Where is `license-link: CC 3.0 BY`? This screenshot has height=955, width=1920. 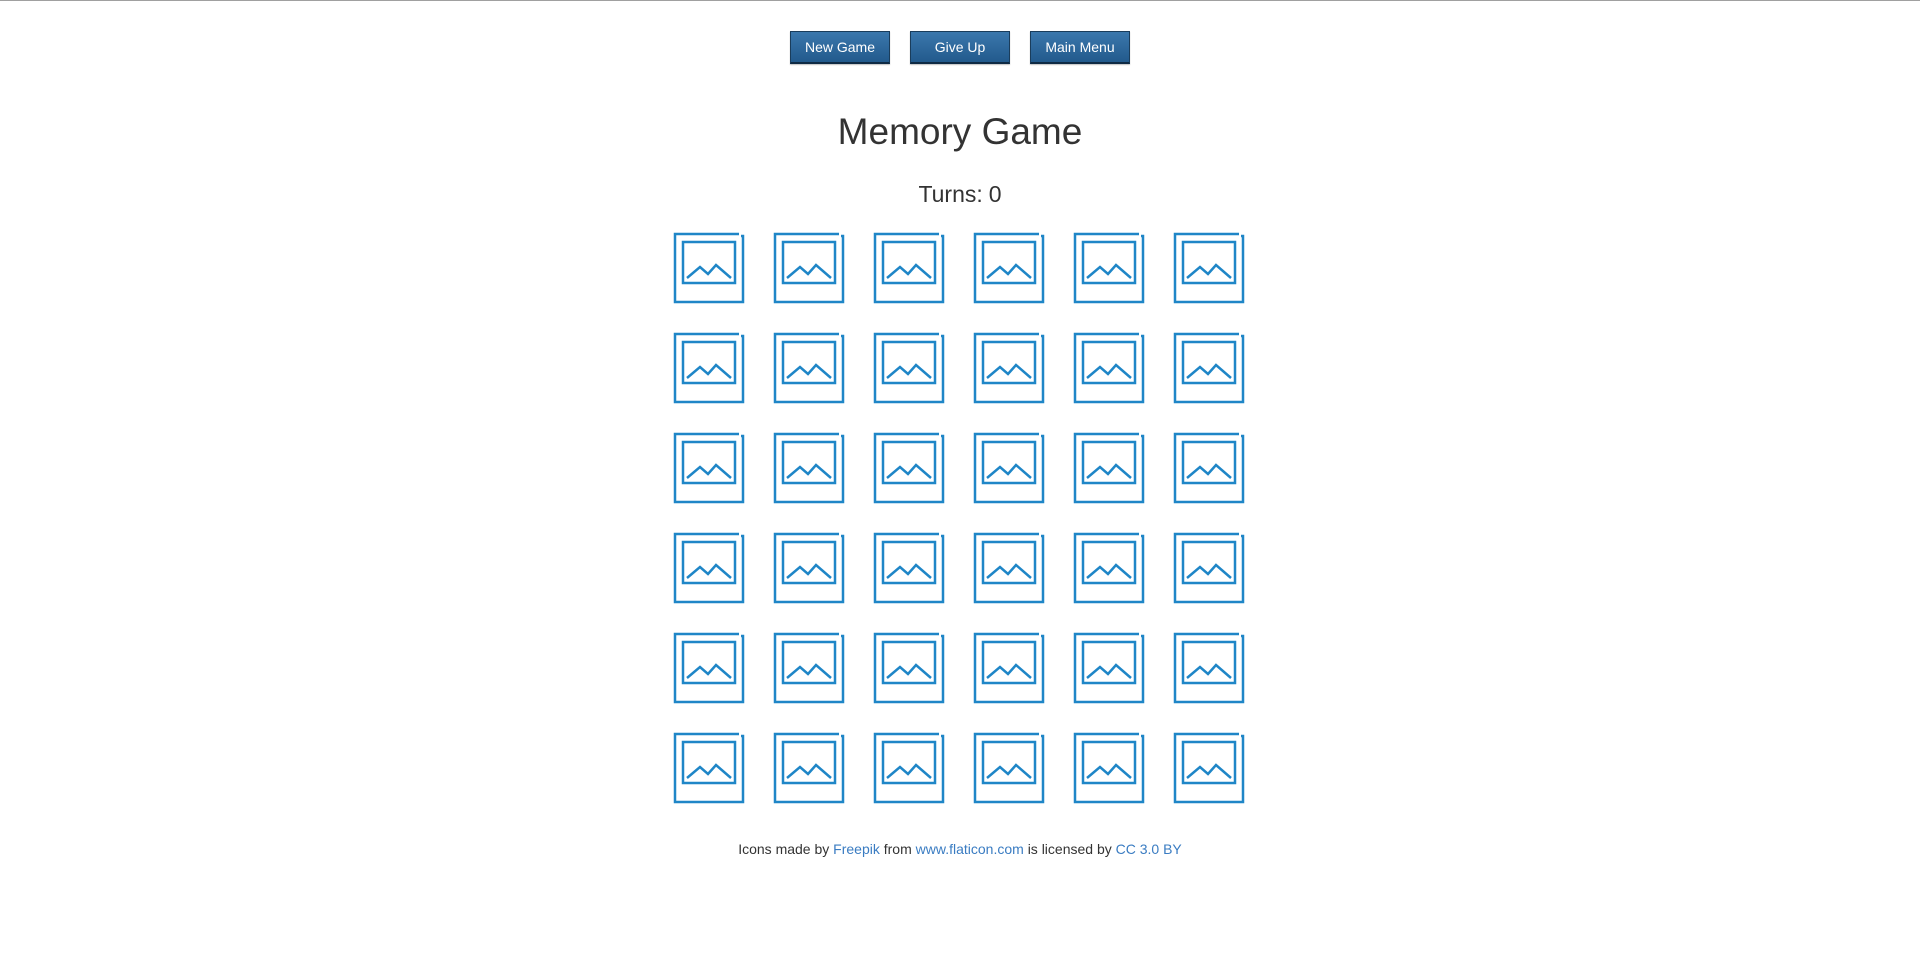 license-link: CC 3.0 BY is located at coordinates (1149, 849).